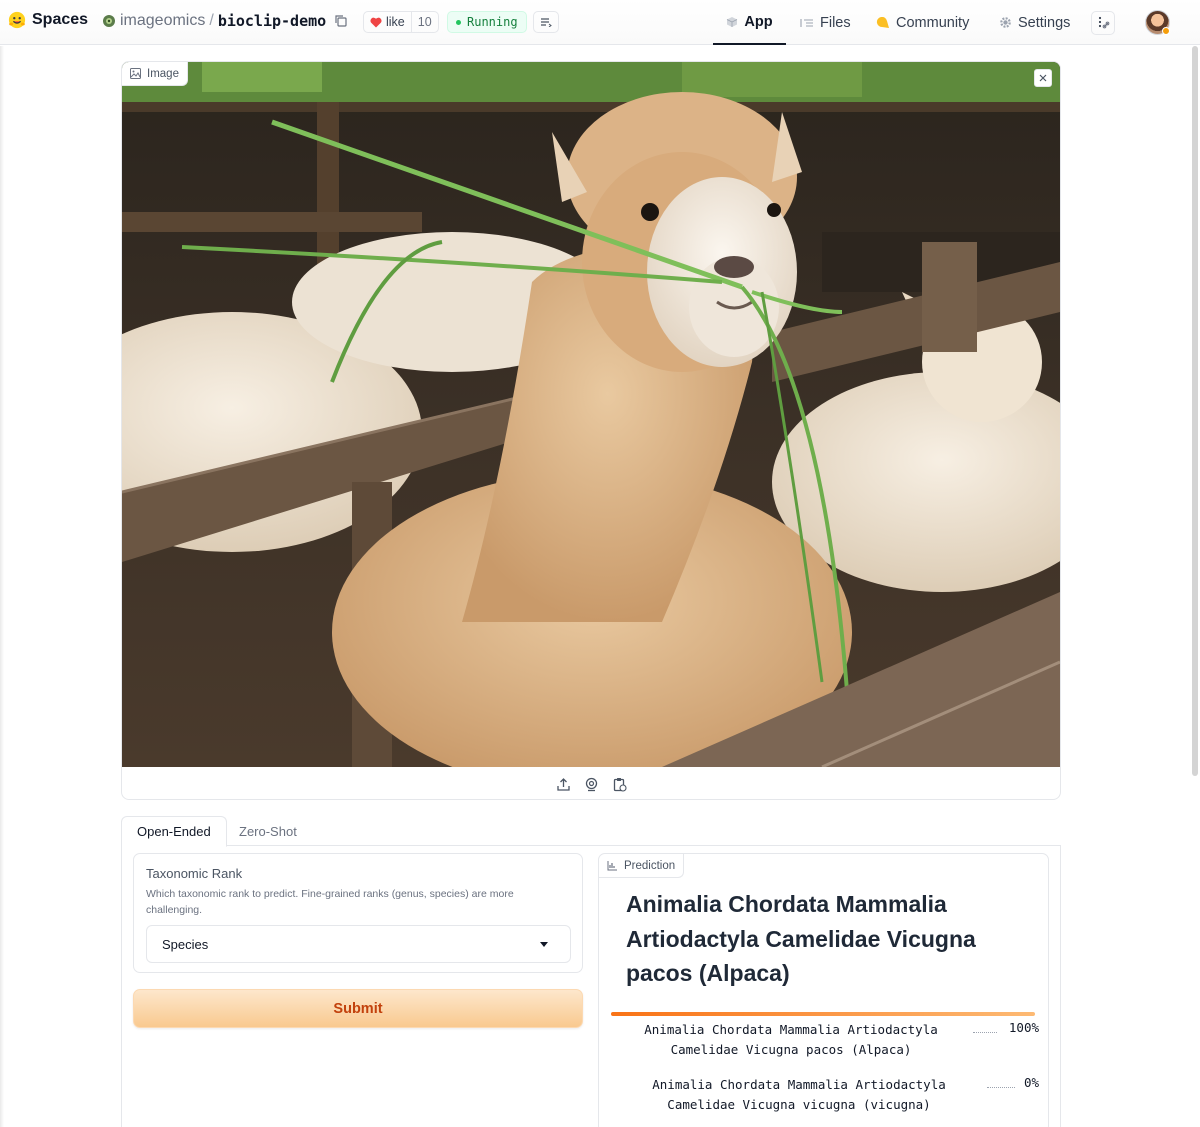 This screenshot has width=1200, height=1127. Describe the element at coordinates (1166, 31) in the screenshot. I see `notification-dot-icon` at that location.